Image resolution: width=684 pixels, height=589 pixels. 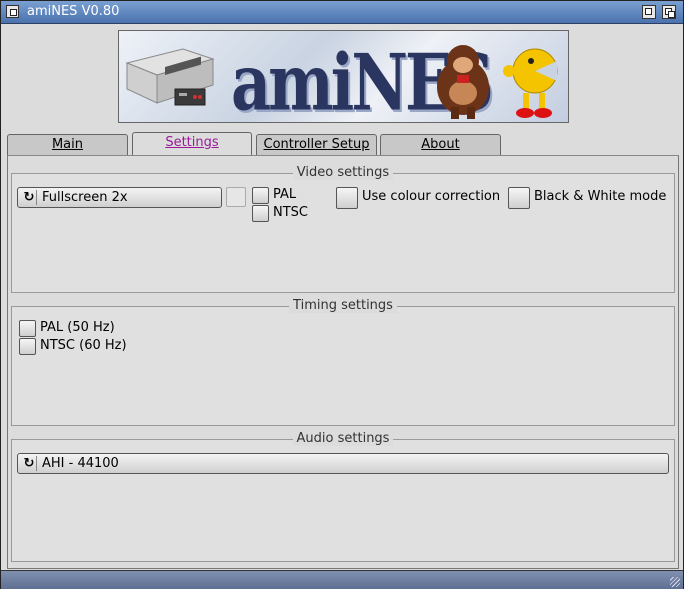 What do you see at coordinates (600, 196) in the screenshot?
I see `bw-mode-label: Black & White mode` at bounding box center [600, 196].